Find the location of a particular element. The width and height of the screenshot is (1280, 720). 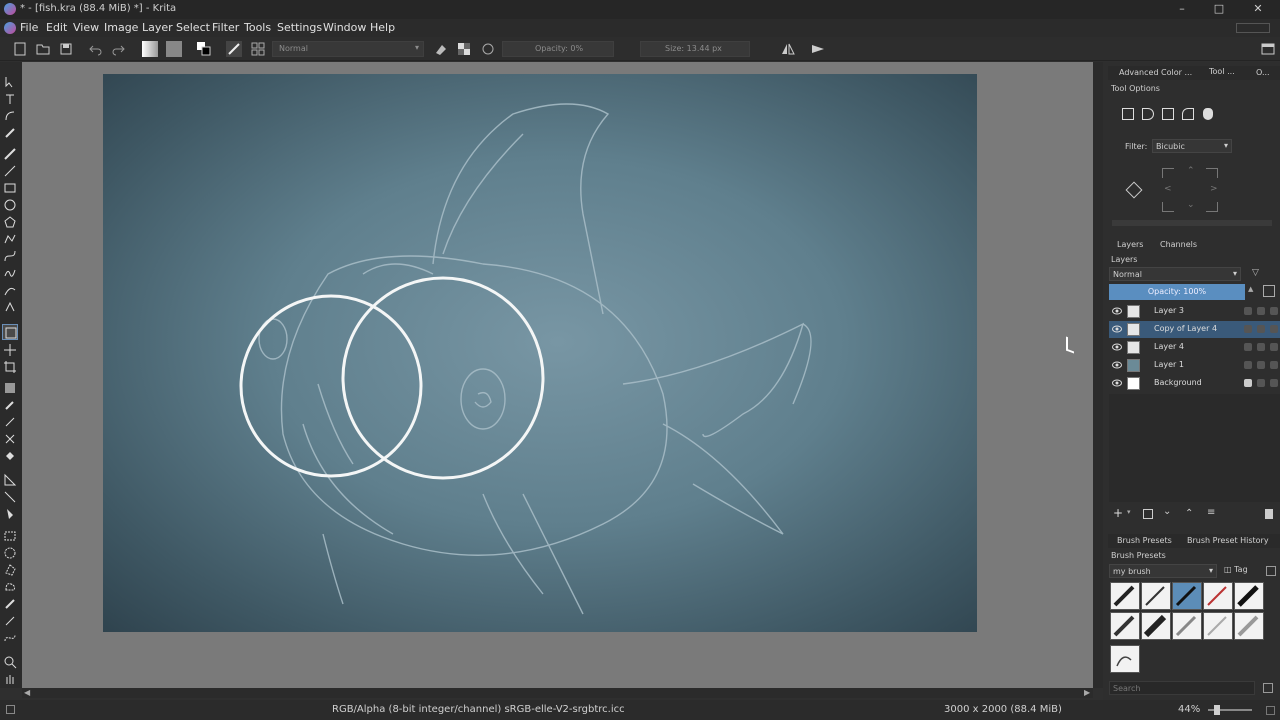

anchor-bottom: ⌄ is located at coordinates (1191, 205).